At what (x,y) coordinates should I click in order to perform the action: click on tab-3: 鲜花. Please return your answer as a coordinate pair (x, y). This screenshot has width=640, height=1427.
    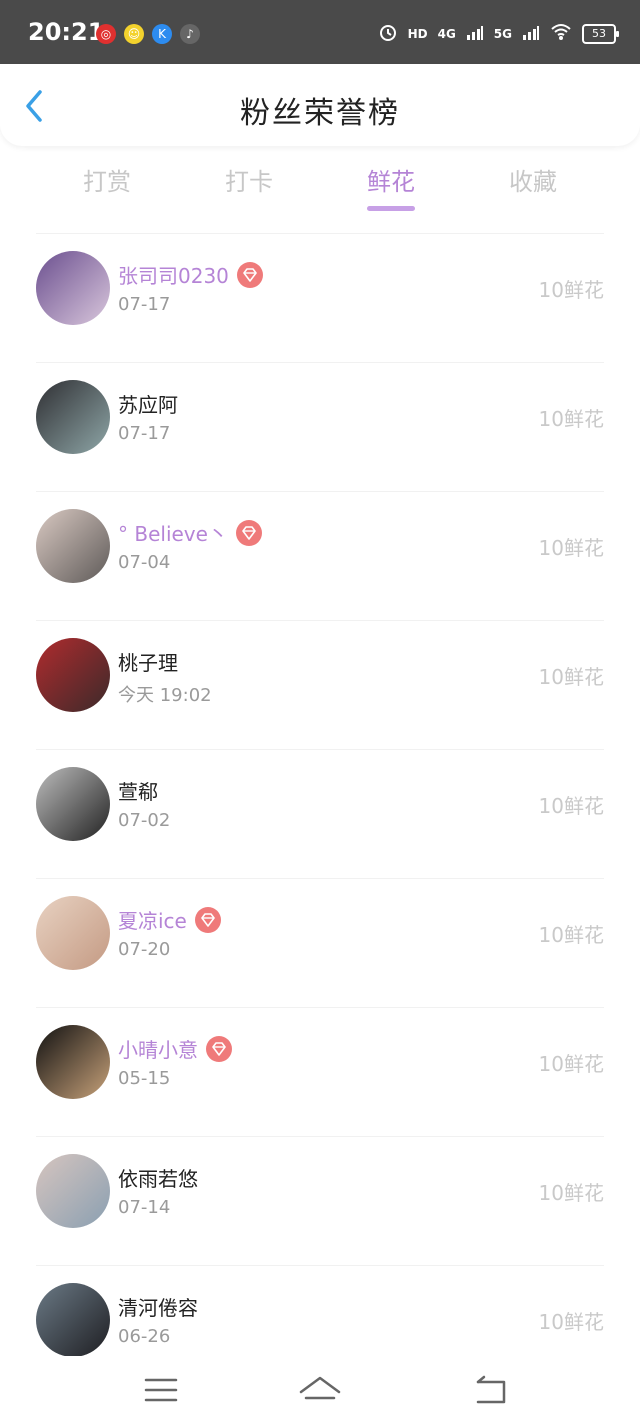
    Looking at the image, I should click on (391, 192).